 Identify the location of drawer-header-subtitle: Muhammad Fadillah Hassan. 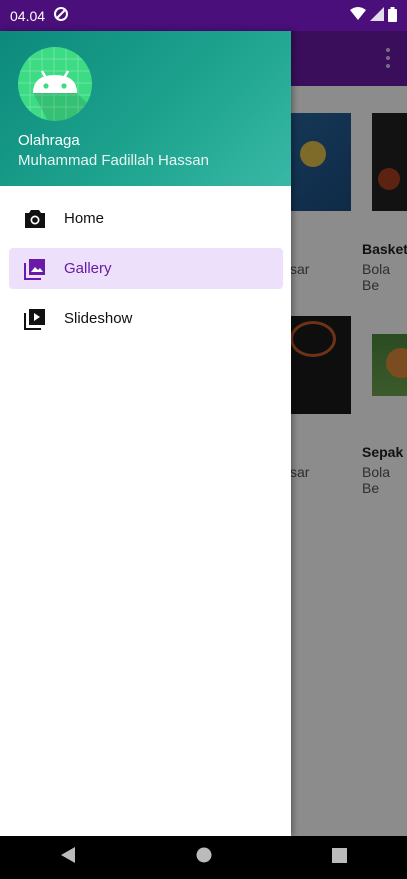
(113, 160).